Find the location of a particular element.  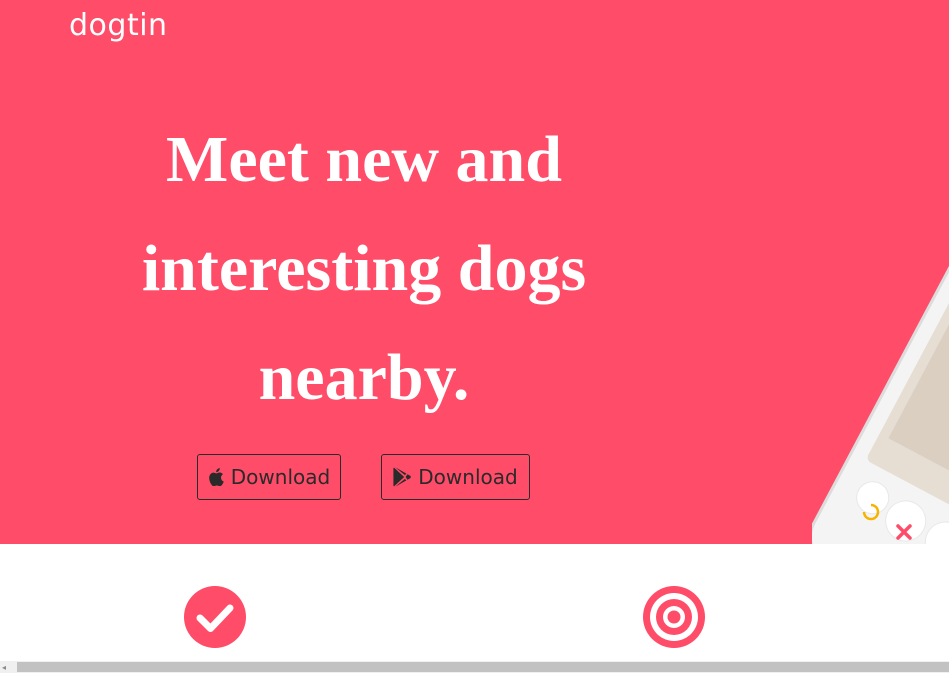

google-play-download-button: Download is located at coordinates (455, 477).